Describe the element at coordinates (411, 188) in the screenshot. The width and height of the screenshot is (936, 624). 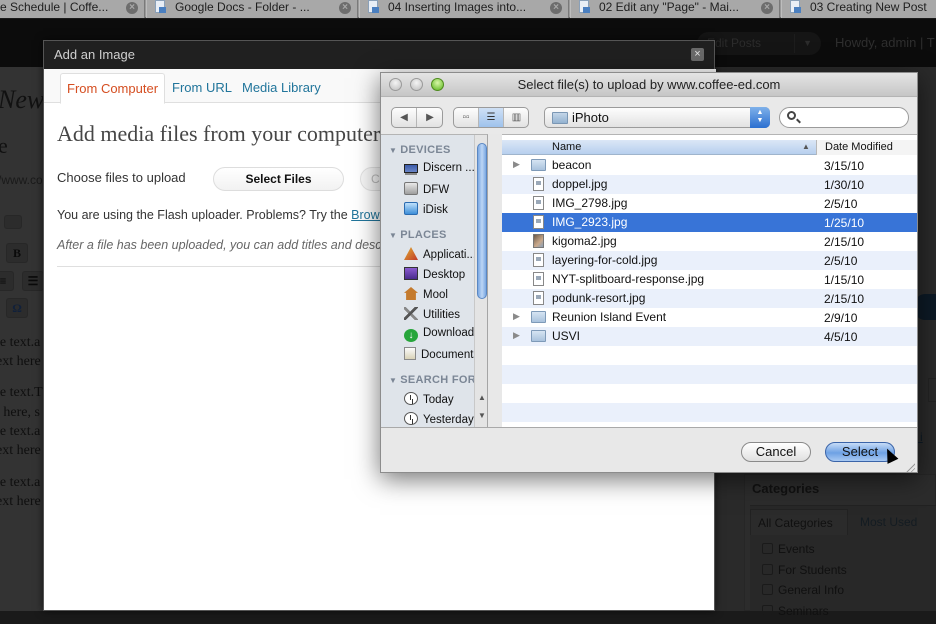
I see `disk-icon` at that location.